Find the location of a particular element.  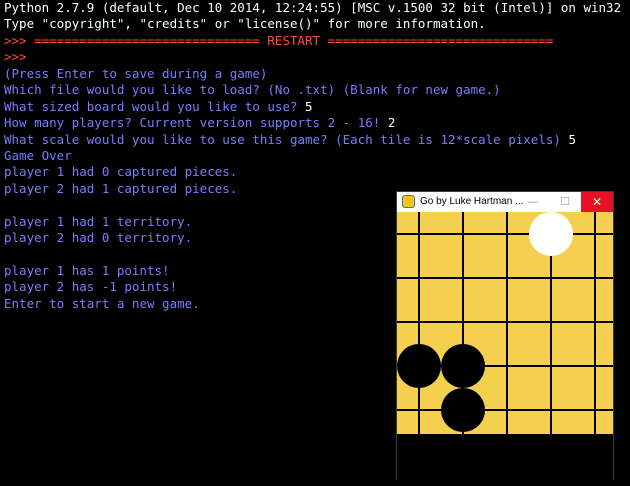

board-footer-area is located at coordinates (505, 457).